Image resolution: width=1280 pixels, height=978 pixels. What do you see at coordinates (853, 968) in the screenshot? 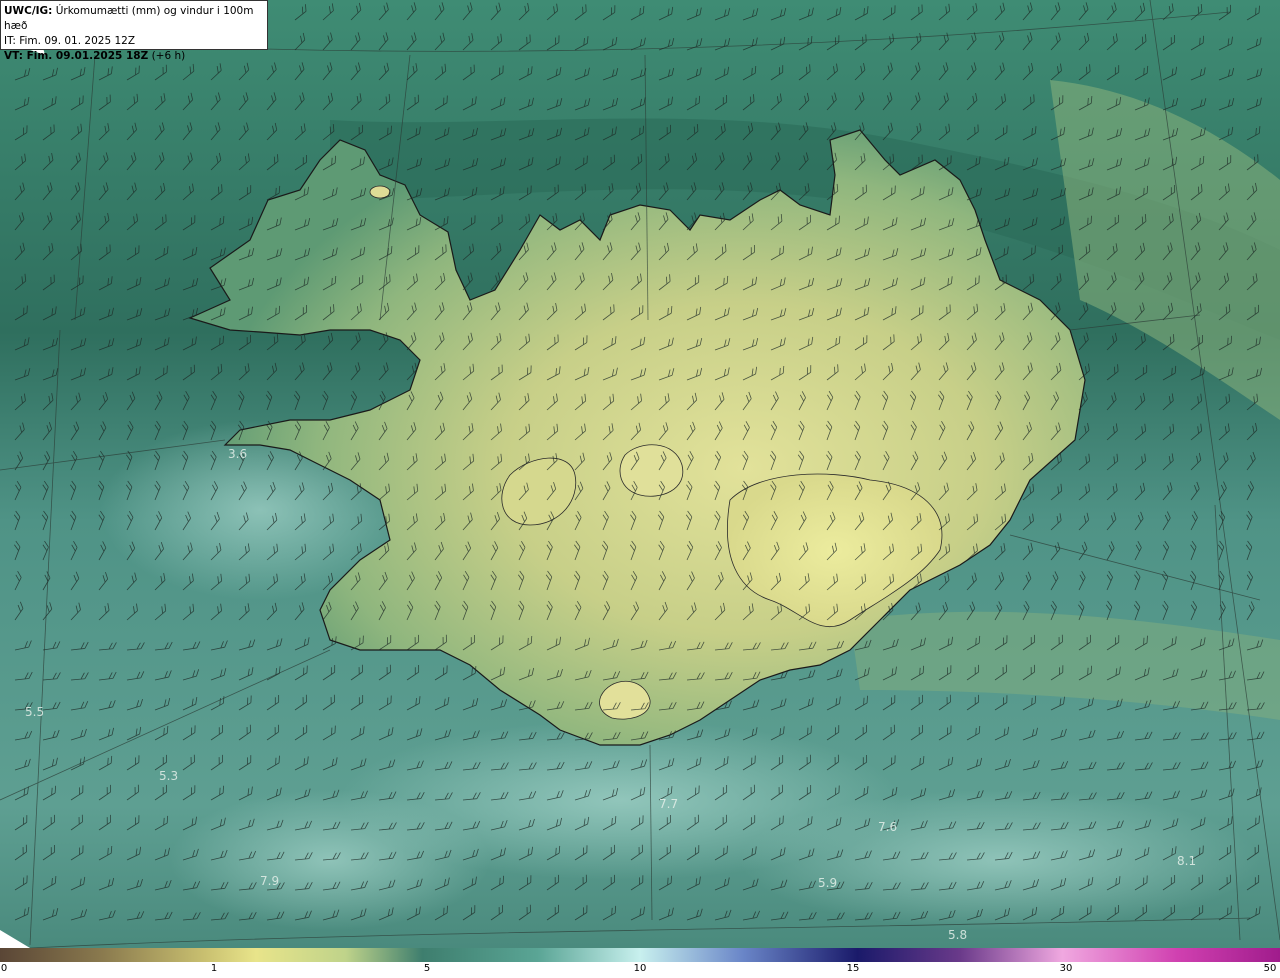
I see `colorbar-tick: 15` at bounding box center [853, 968].